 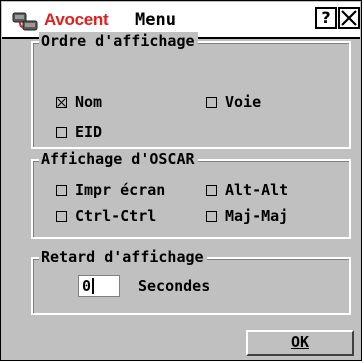 I want to click on shift-shift-checkbox: Maj-Maj, so click(x=247, y=216).